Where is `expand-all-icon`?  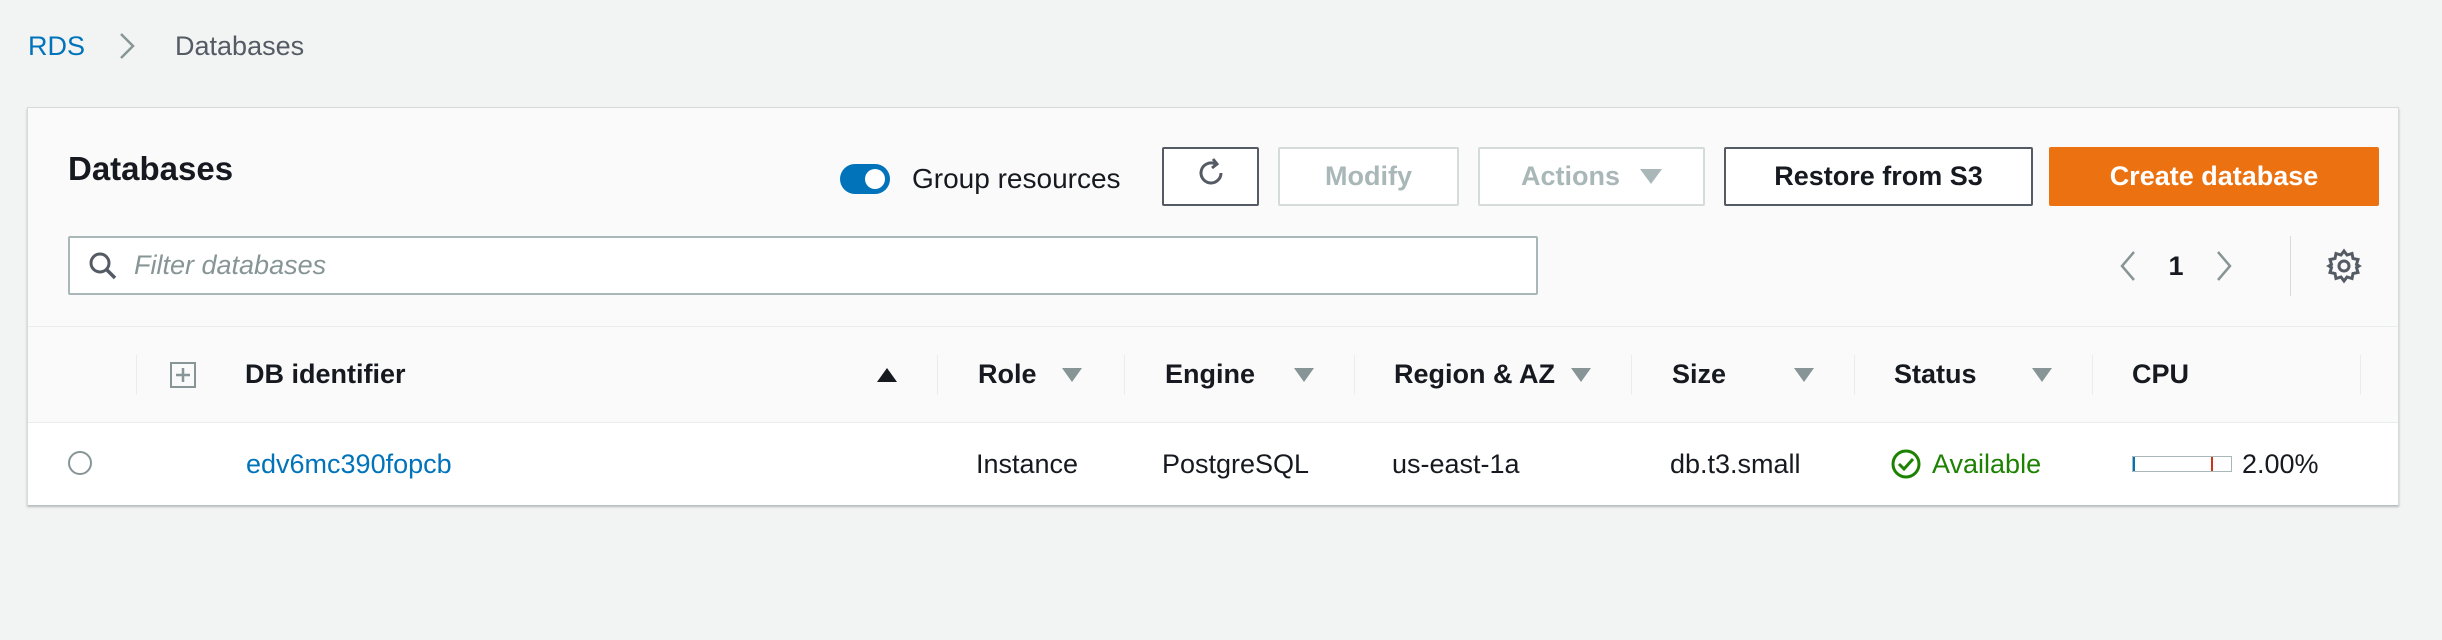
expand-all-icon is located at coordinates (183, 375).